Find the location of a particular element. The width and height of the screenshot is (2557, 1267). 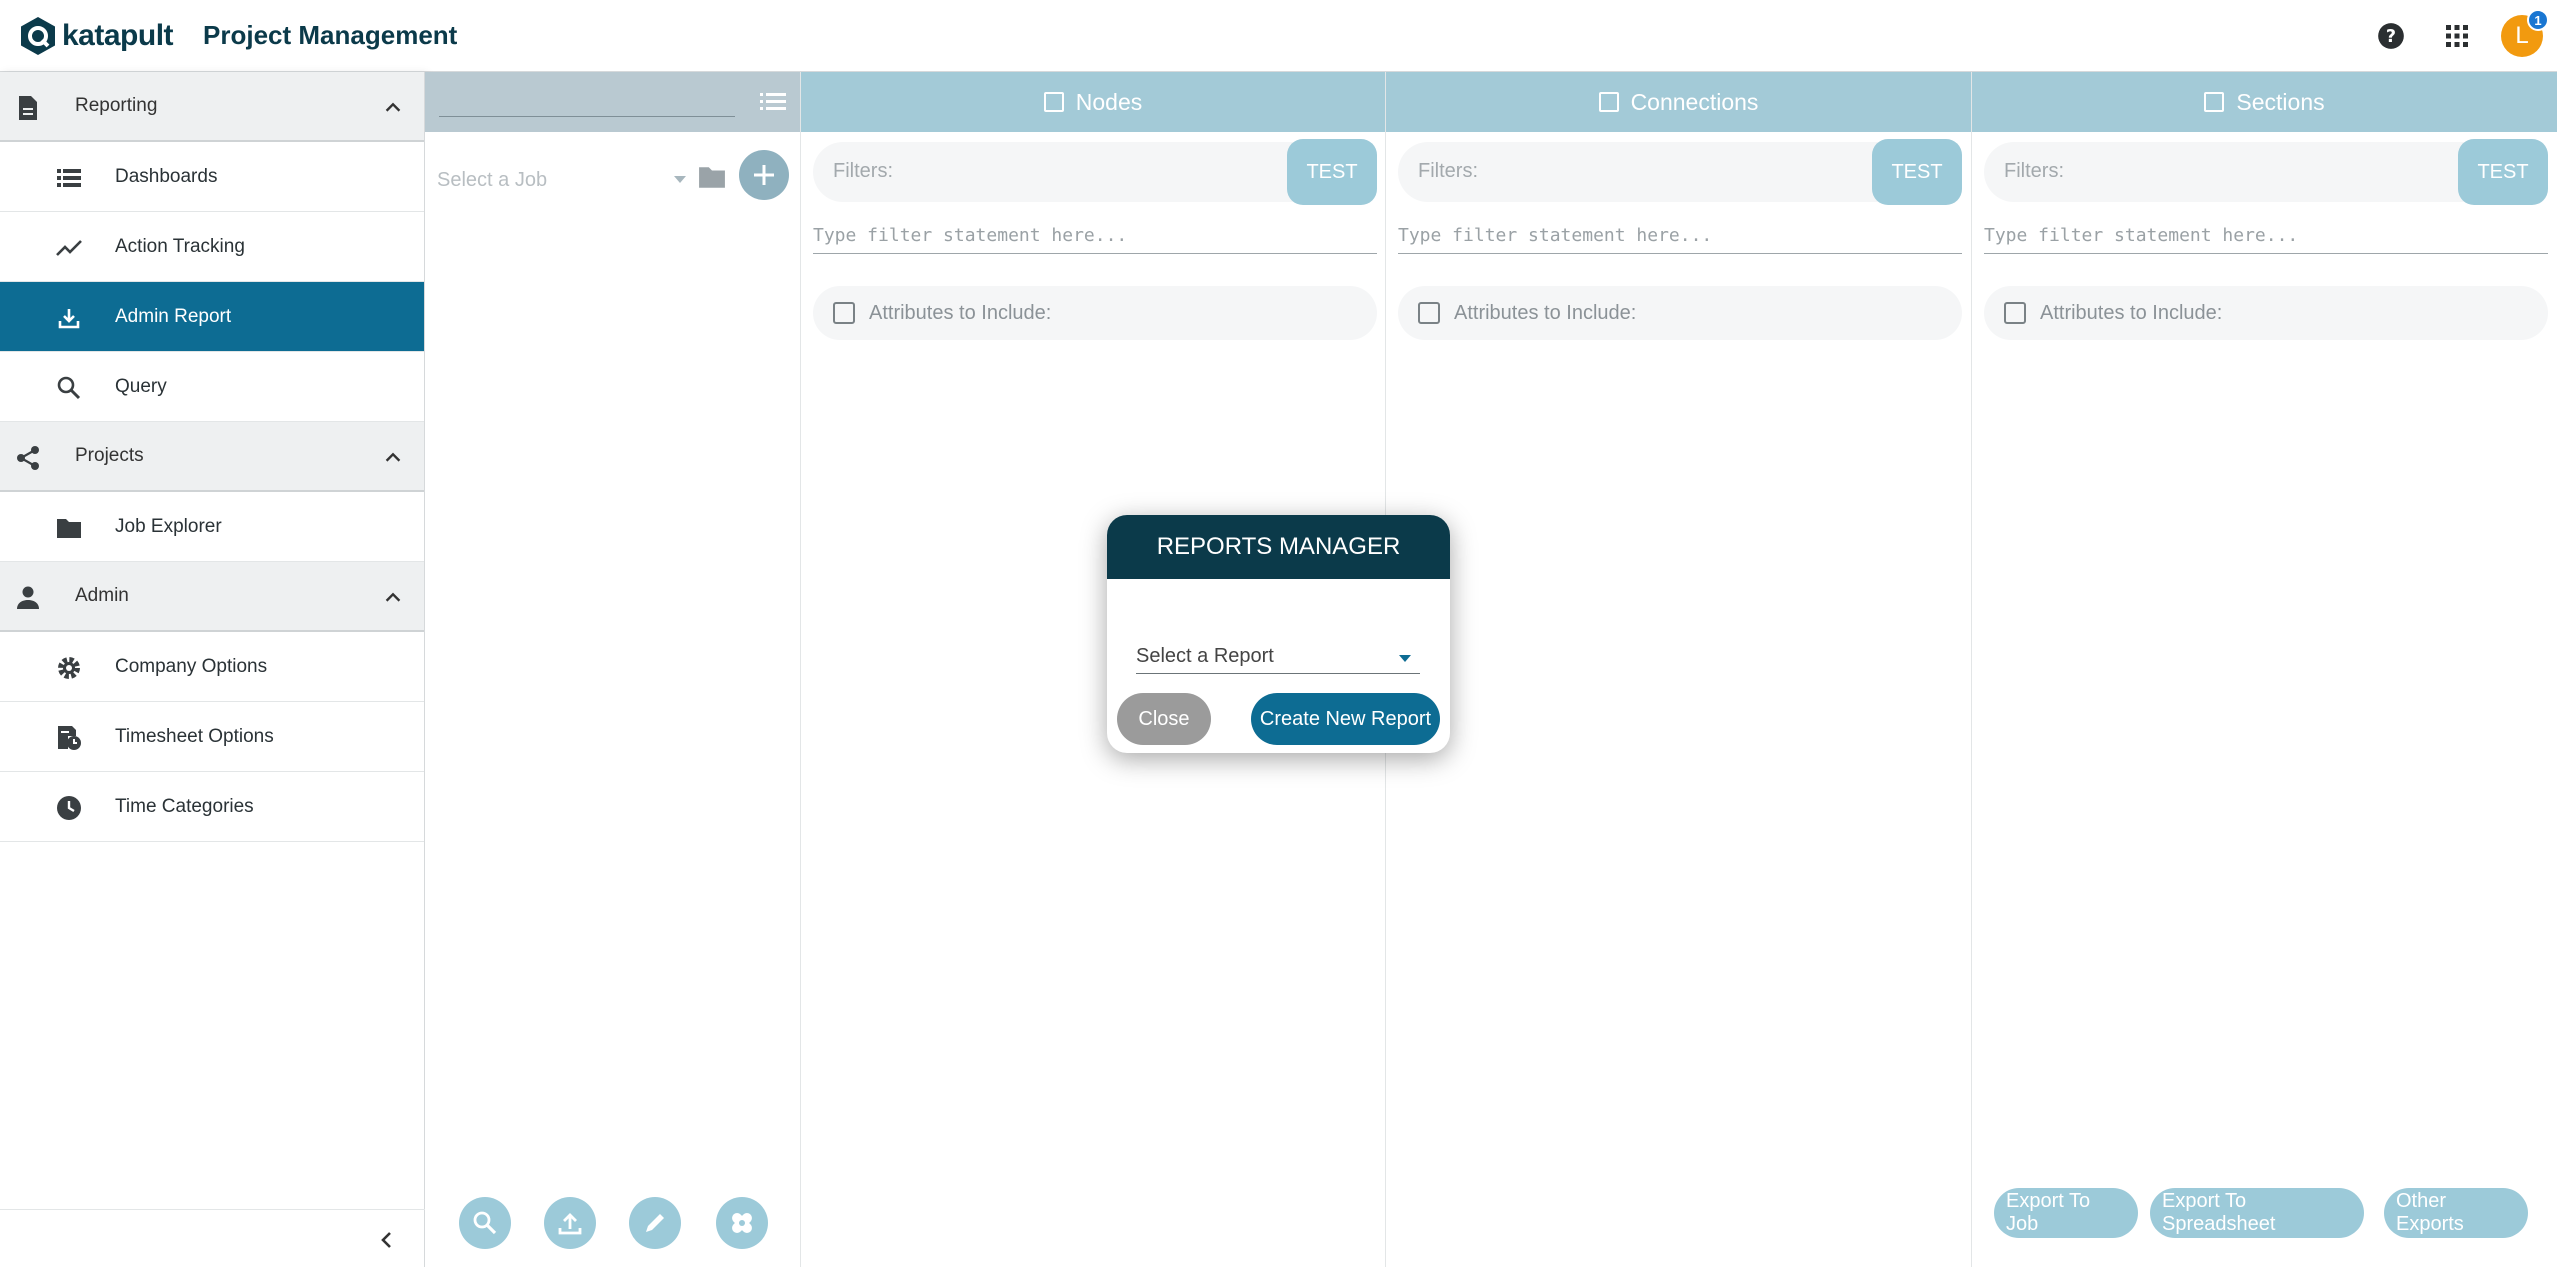

connections-checkbox is located at coordinates (1608, 102).